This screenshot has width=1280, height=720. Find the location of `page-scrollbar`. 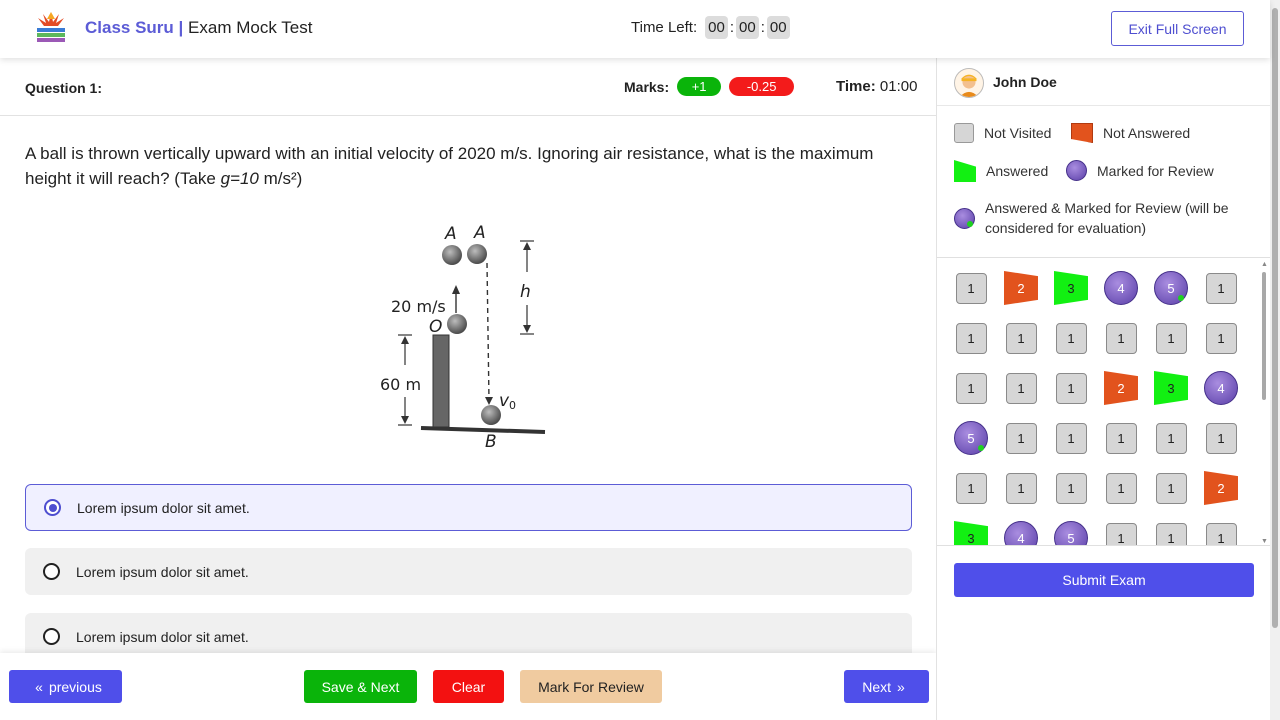

page-scrollbar is located at coordinates (1275, 360).